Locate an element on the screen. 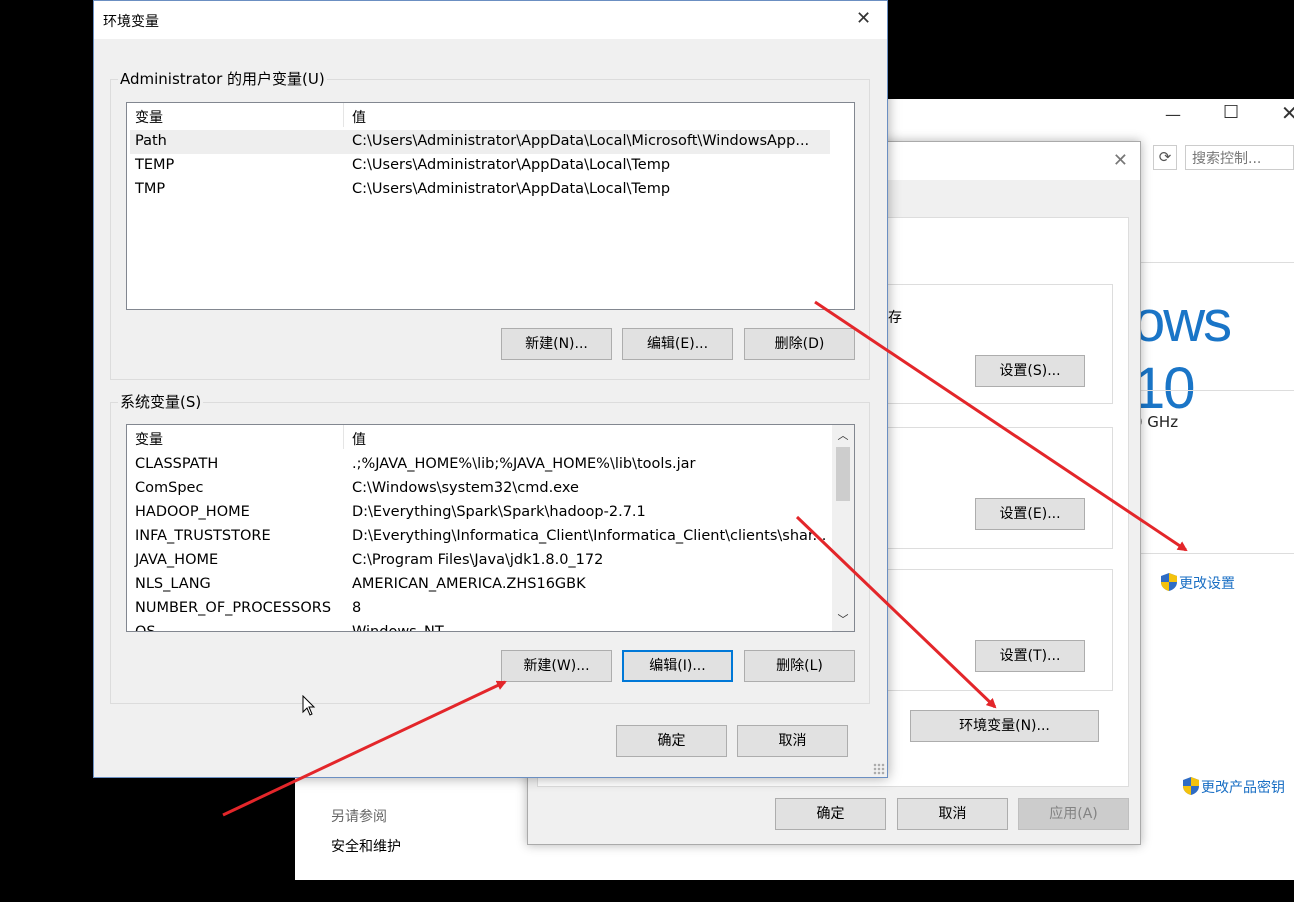 Image resolution: width=1294 pixels, height=902 pixels. variable-value: AMERICAN_AMERICA.ZHS16GBK is located at coordinates (469, 584).